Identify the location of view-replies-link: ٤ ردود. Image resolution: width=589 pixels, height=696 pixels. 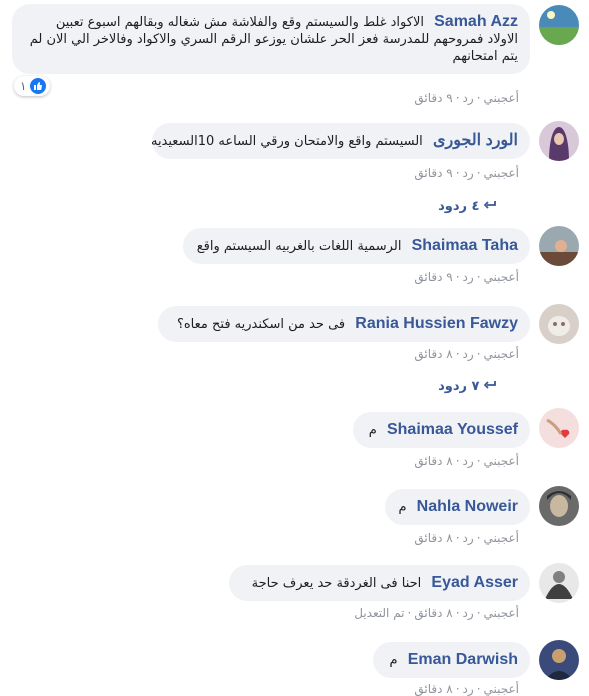
(475, 206).